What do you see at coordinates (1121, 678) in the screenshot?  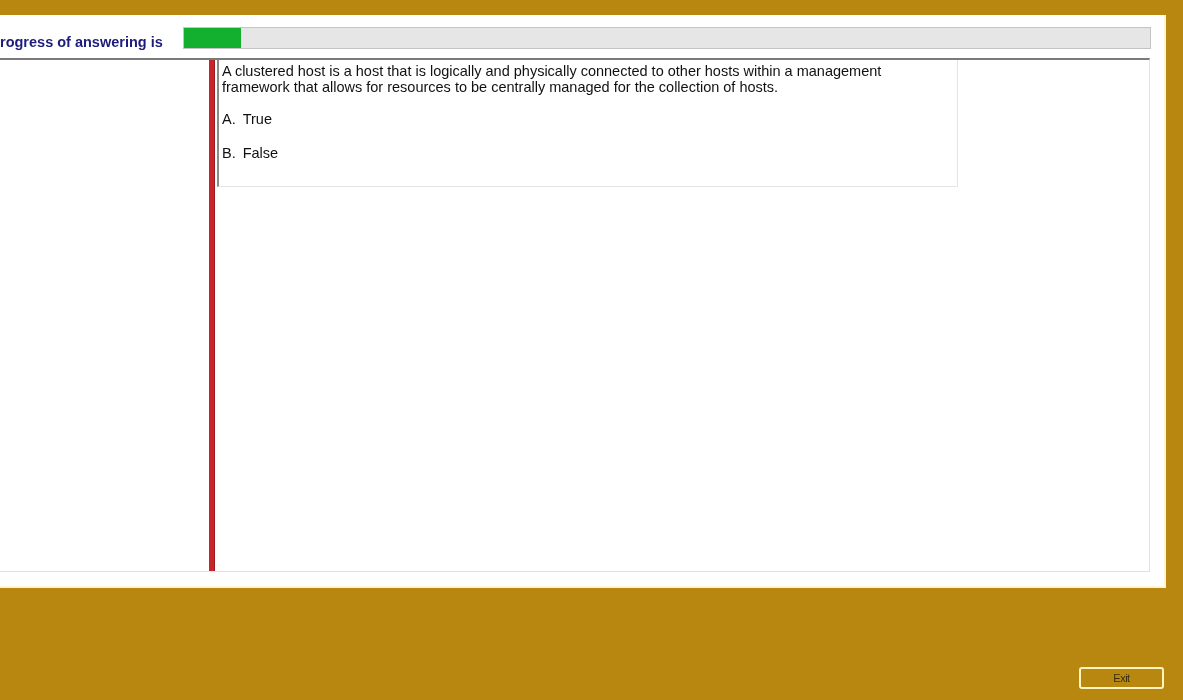 I see `exit-button: Exit` at bounding box center [1121, 678].